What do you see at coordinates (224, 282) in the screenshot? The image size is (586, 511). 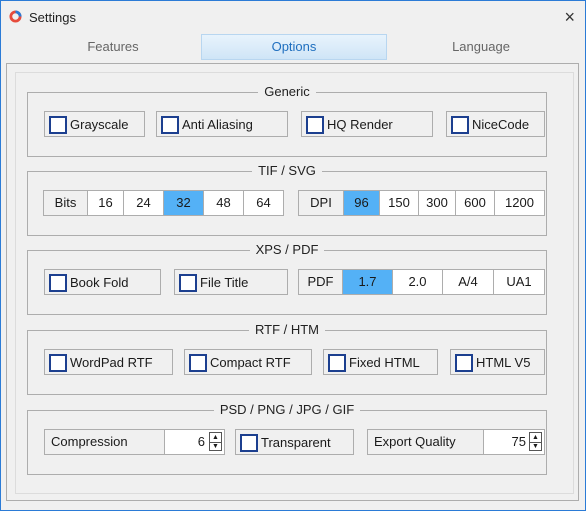 I see `checkbox-label: File Title` at bounding box center [224, 282].